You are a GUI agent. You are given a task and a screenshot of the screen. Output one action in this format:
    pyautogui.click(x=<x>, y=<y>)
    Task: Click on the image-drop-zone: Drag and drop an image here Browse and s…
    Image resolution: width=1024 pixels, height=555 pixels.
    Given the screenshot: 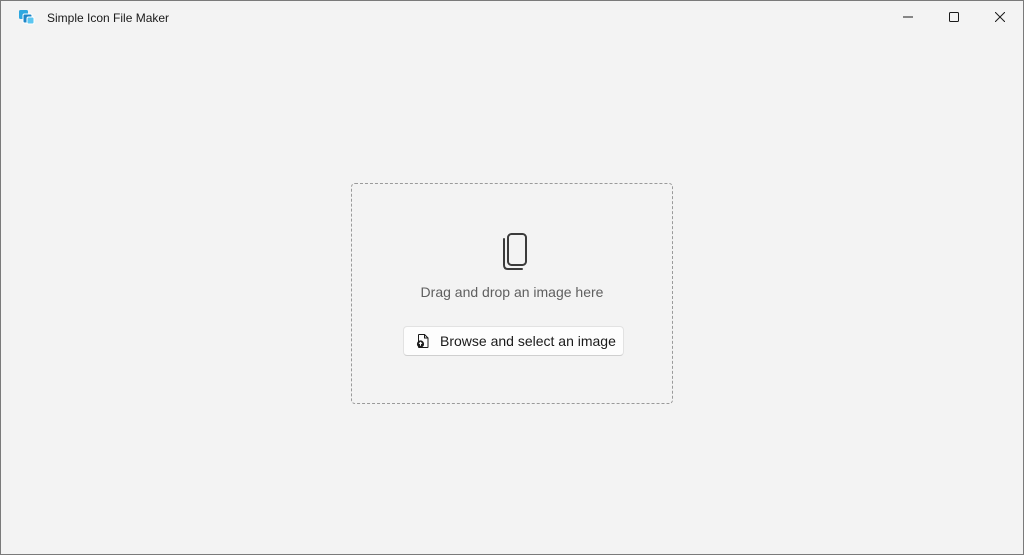 What is the action you would take?
    pyautogui.click(x=512, y=293)
    